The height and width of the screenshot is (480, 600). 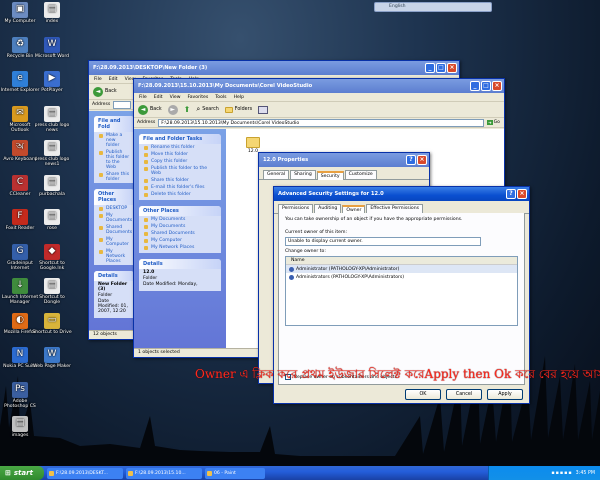 What do you see at coordinates (180, 161) in the screenshot?
I see `task-link: Copy this folder` at bounding box center [180, 161].